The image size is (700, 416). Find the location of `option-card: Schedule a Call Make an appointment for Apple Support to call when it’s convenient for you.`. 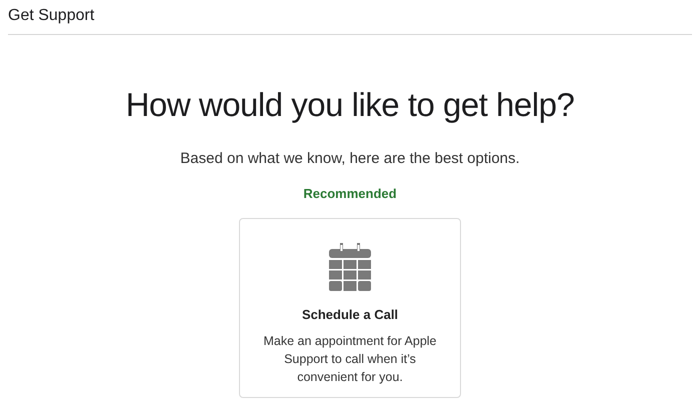

option-card: Schedule a Call Make an appointment for Apple Support to call when it’s convenient for you. is located at coordinates (350, 308).